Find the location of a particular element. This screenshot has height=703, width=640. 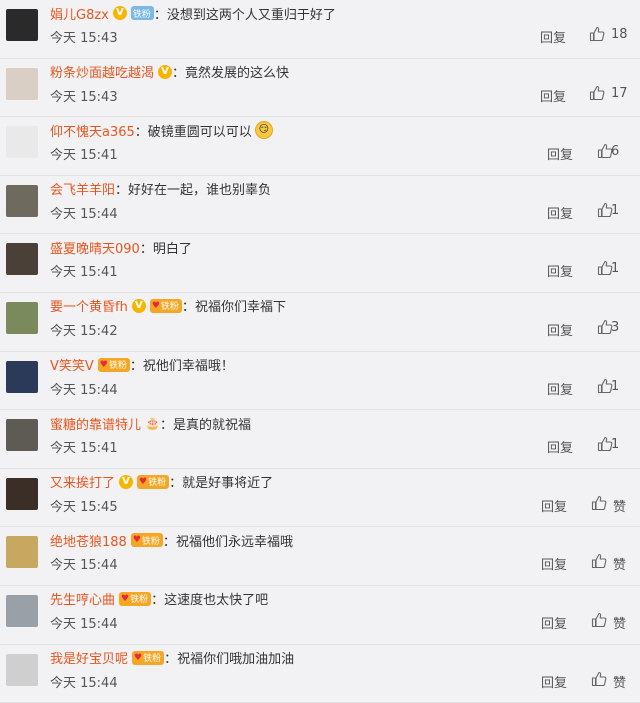

username-link: 又来挨打了 is located at coordinates (82, 481).